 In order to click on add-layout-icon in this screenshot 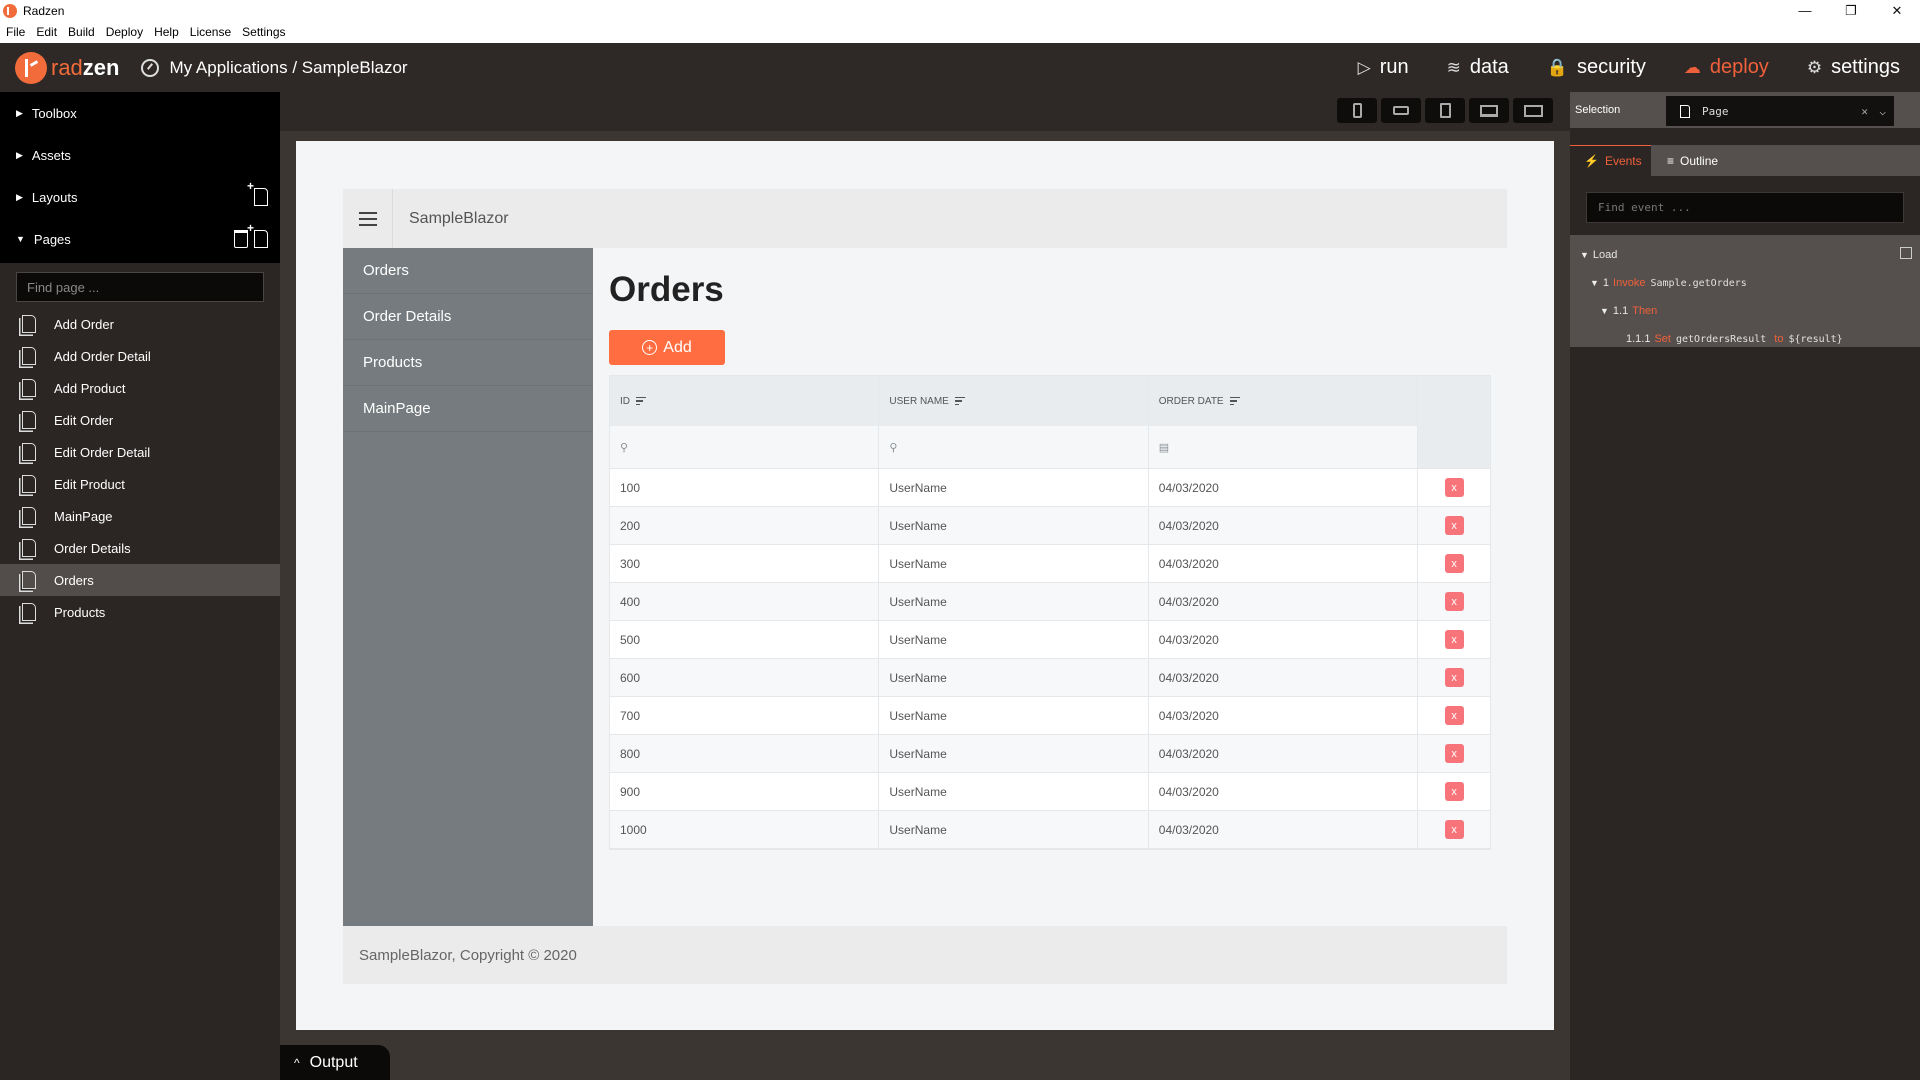, I will do `click(257, 192)`.